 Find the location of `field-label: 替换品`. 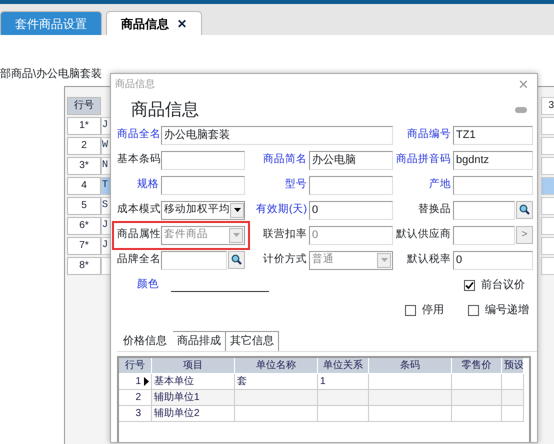

field-label: 替换品 is located at coordinates (434, 210).